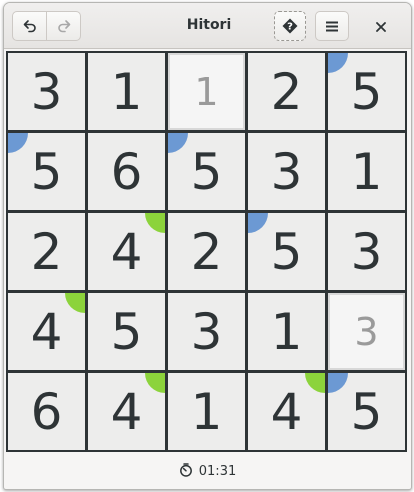  I want to click on elapsed-time: 01:31, so click(217, 471).